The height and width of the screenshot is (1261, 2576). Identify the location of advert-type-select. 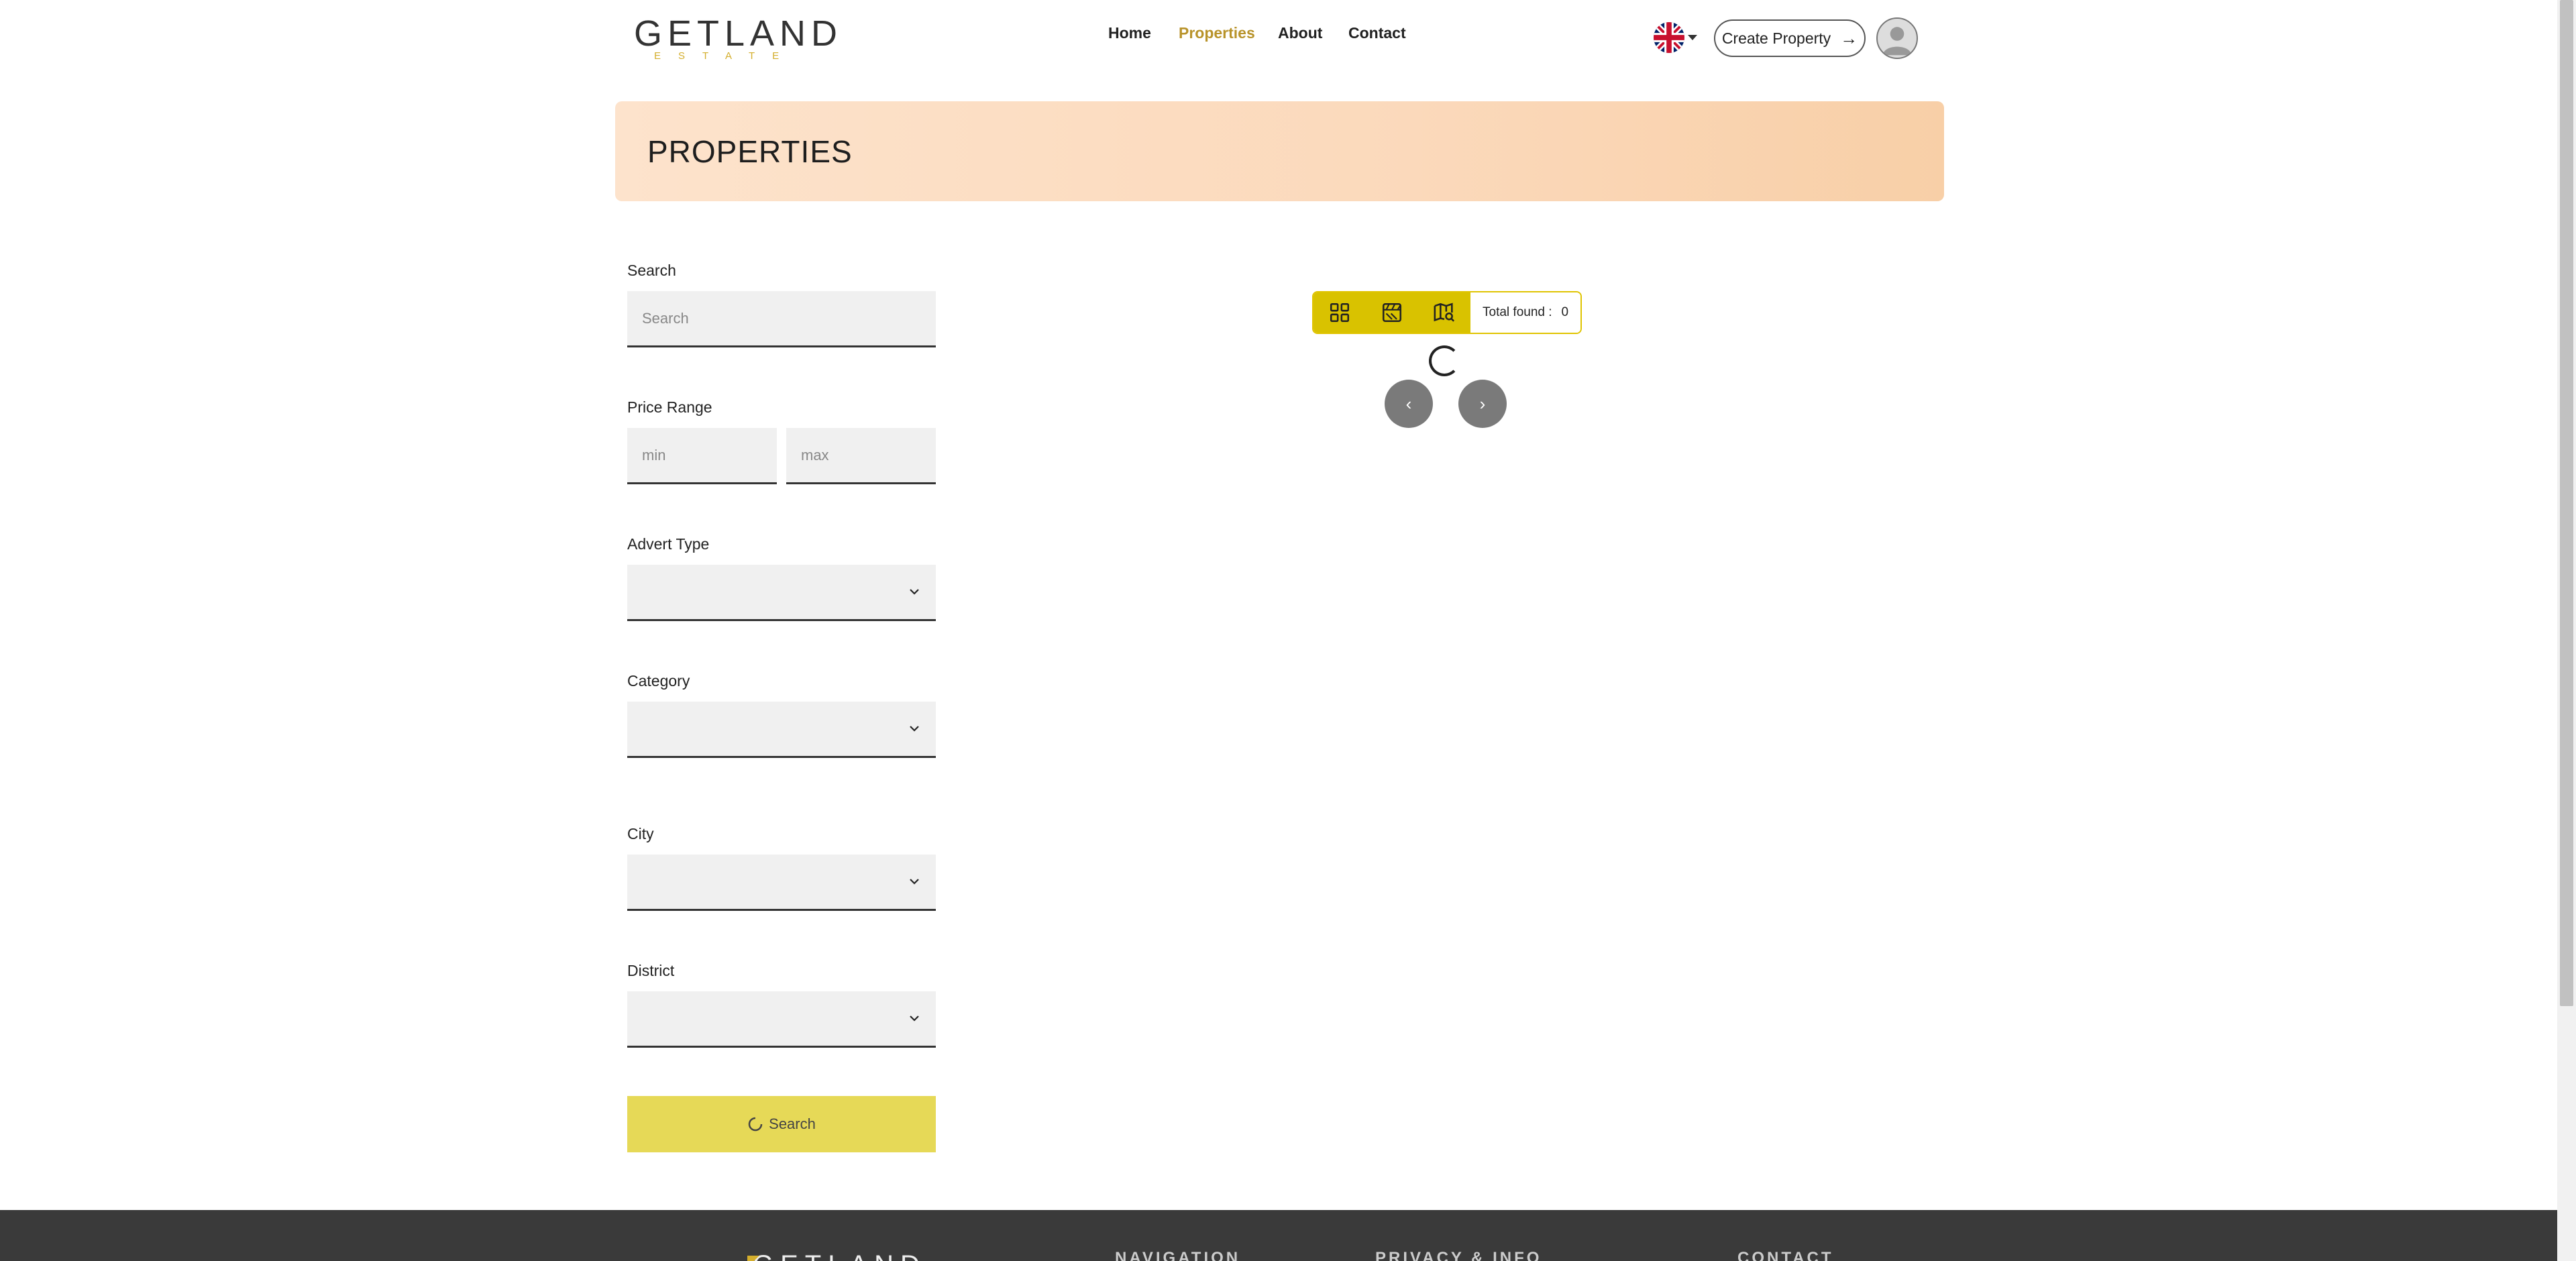
(781, 593).